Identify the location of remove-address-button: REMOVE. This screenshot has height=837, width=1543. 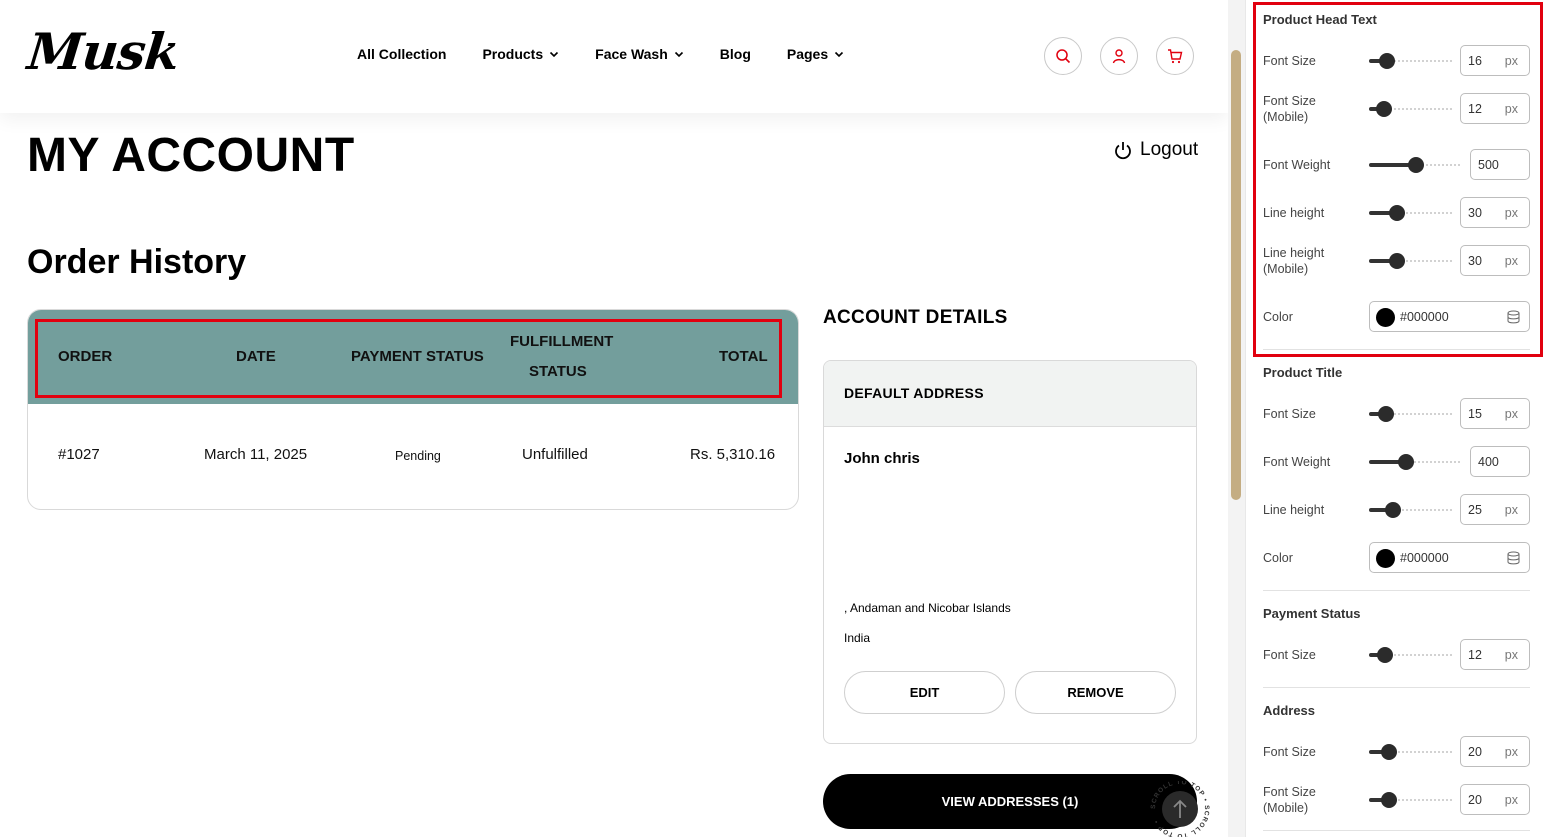
(1095, 692).